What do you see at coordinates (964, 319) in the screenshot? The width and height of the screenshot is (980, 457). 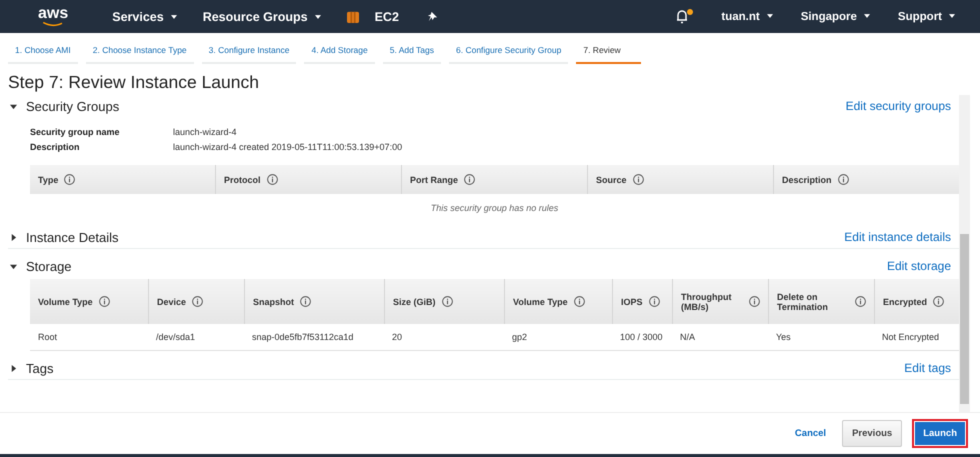 I see `scroll-thumb` at bounding box center [964, 319].